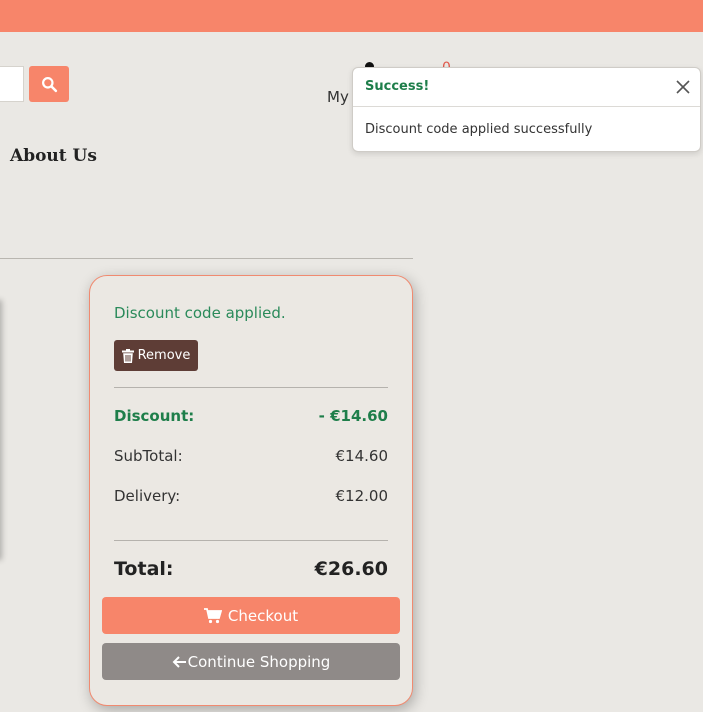 This screenshot has height=712, width=703. Describe the element at coordinates (338, 97) in the screenshot. I see `my-account-link: My` at that location.